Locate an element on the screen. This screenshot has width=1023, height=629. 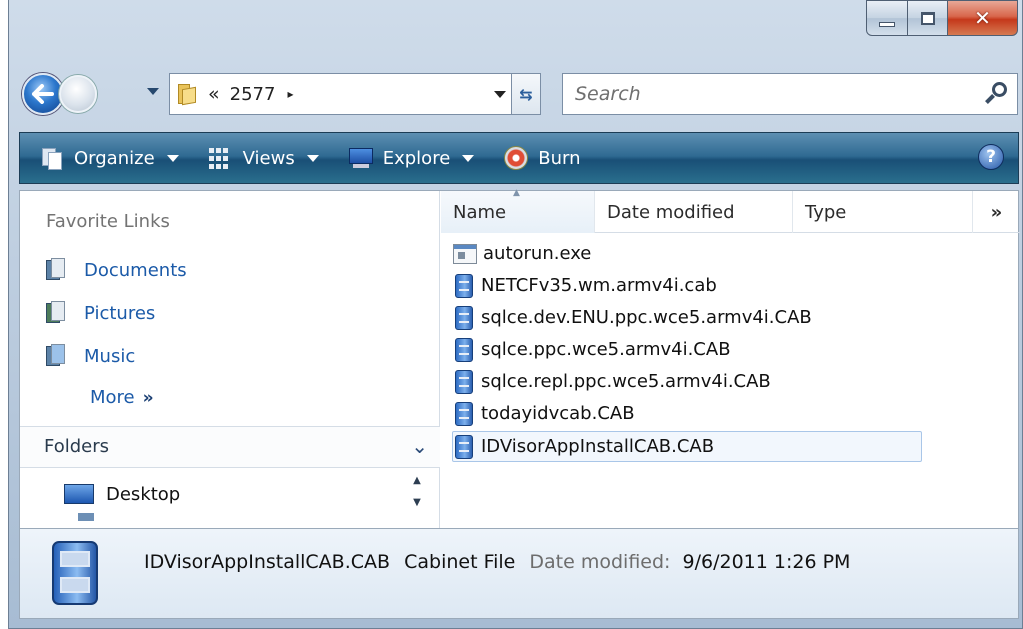
tree-item-desktop: Desktop is located at coordinates (122, 494).